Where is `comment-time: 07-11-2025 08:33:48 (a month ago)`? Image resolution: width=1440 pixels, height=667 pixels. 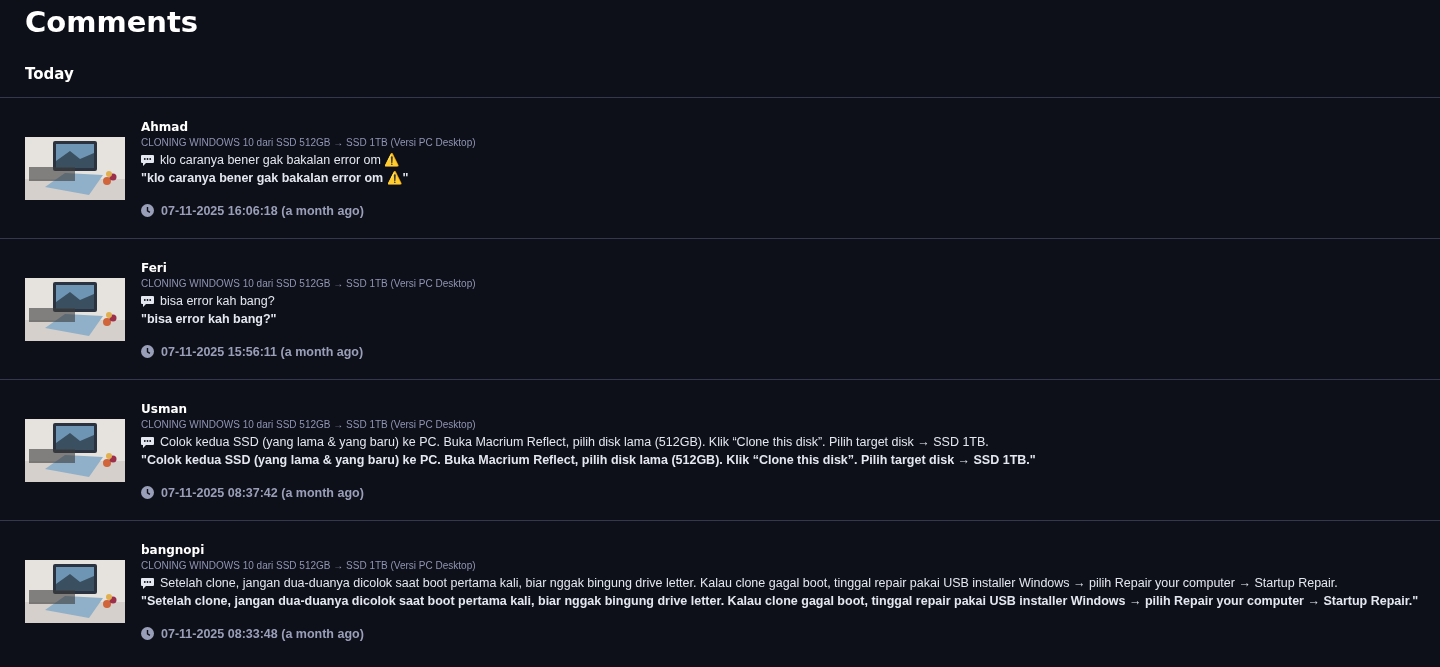
comment-time: 07-11-2025 08:33:48 (a month ago) is located at coordinates (262, 633).